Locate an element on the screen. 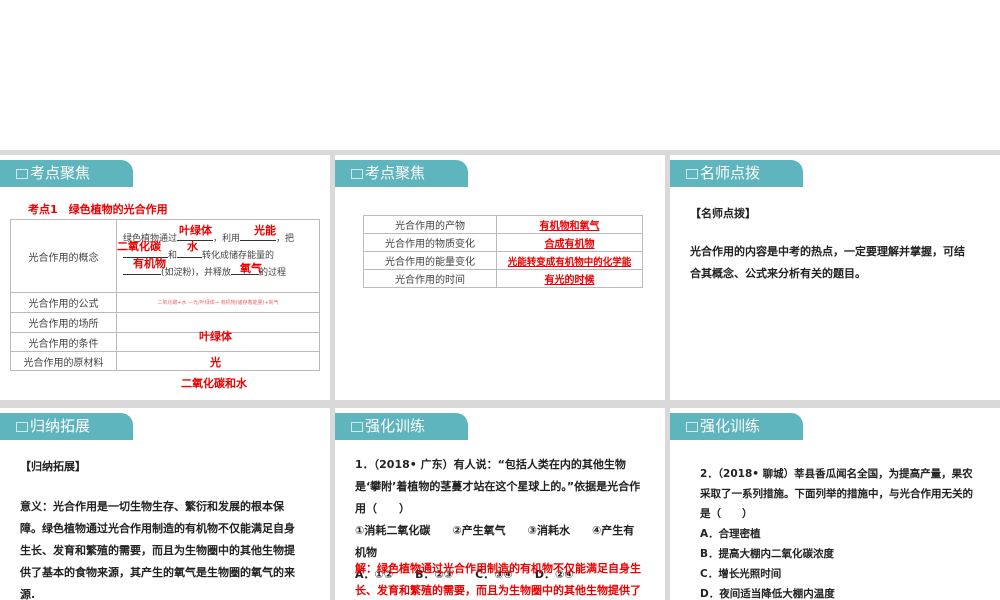 This screenshot has width=1000, height=600. answer: 有光的时候 is located at coordinates (569, 278).